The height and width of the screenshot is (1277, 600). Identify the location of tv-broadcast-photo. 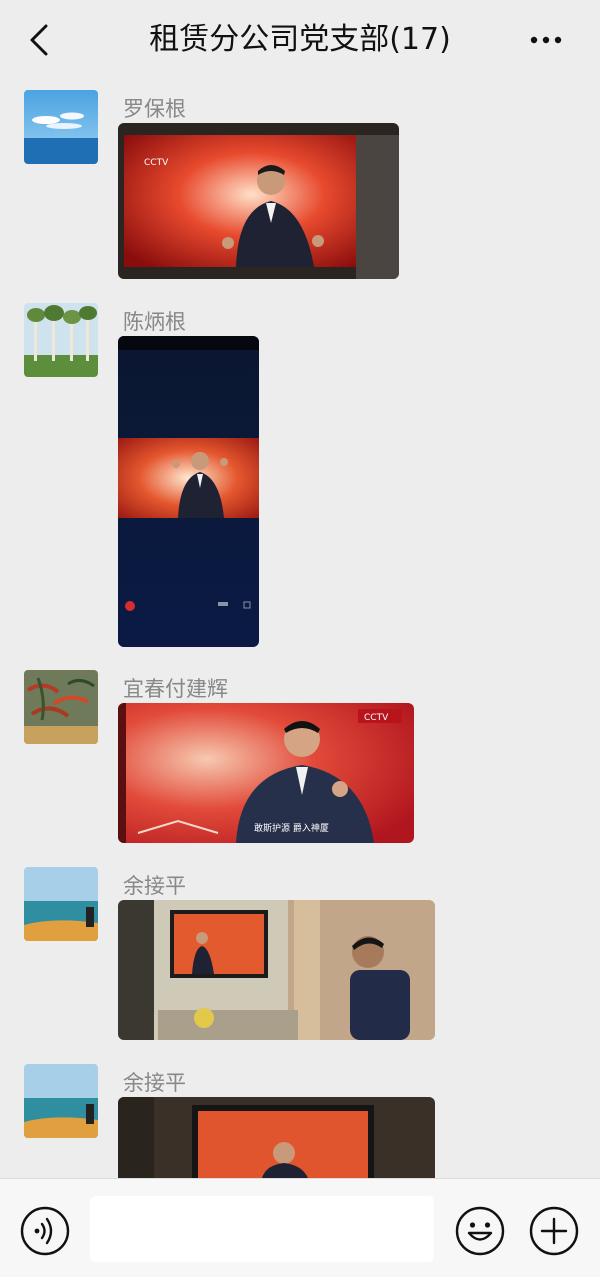
(276, 1137).